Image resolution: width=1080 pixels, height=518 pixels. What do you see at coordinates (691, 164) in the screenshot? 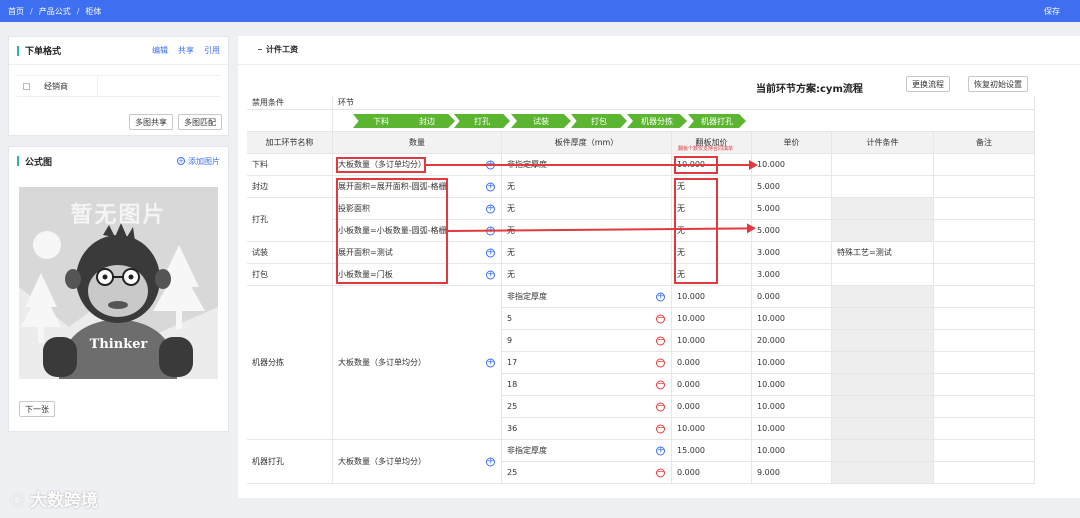
I see `flip-price-cell-text: 10.000` at bounding box center [691, 164].